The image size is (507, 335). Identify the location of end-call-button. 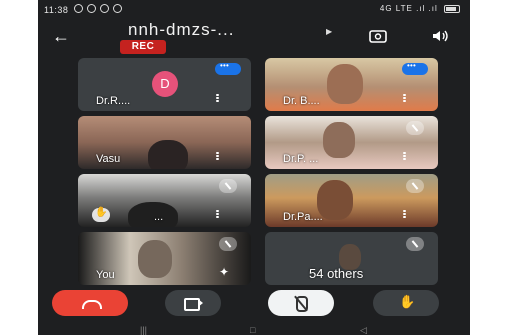
(90, 303).